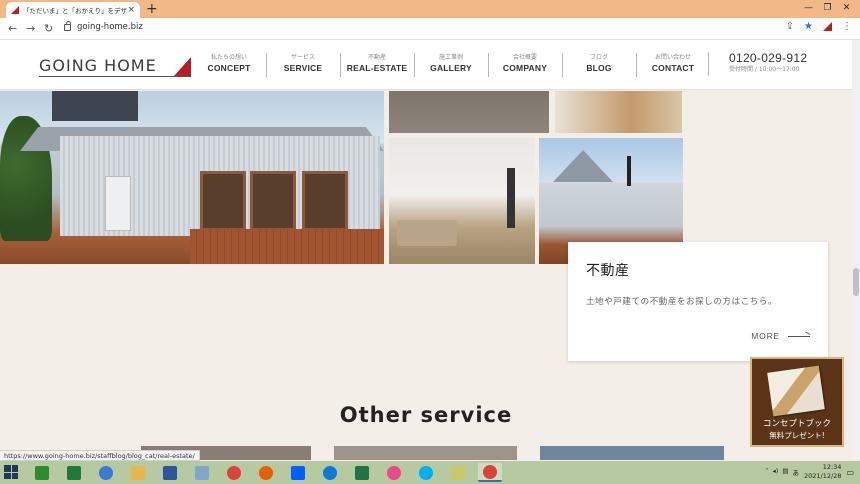 Image resolution: width=860 pixels, height=484 pixels. Describe the element at coordinates (490, 472) in the screenshot. I see `taskbar-chrome-active-icon` at that location.